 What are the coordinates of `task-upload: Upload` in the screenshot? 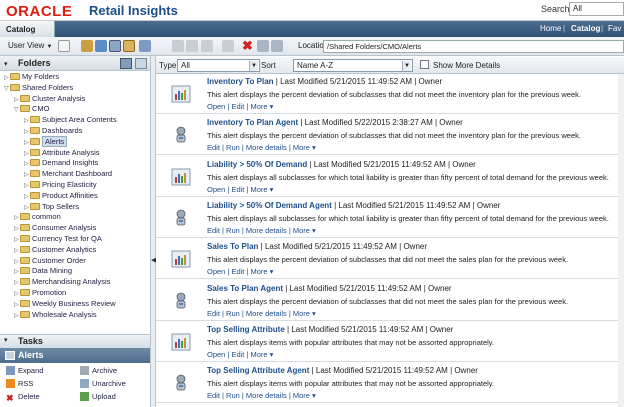 It's located at (98, 396).